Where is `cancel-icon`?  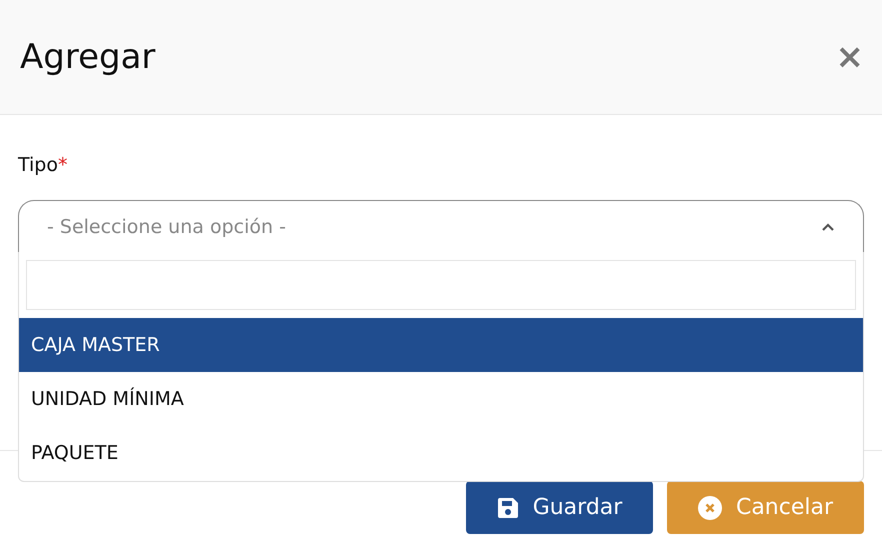
cancel-icon is located at coordinates (710, 508).